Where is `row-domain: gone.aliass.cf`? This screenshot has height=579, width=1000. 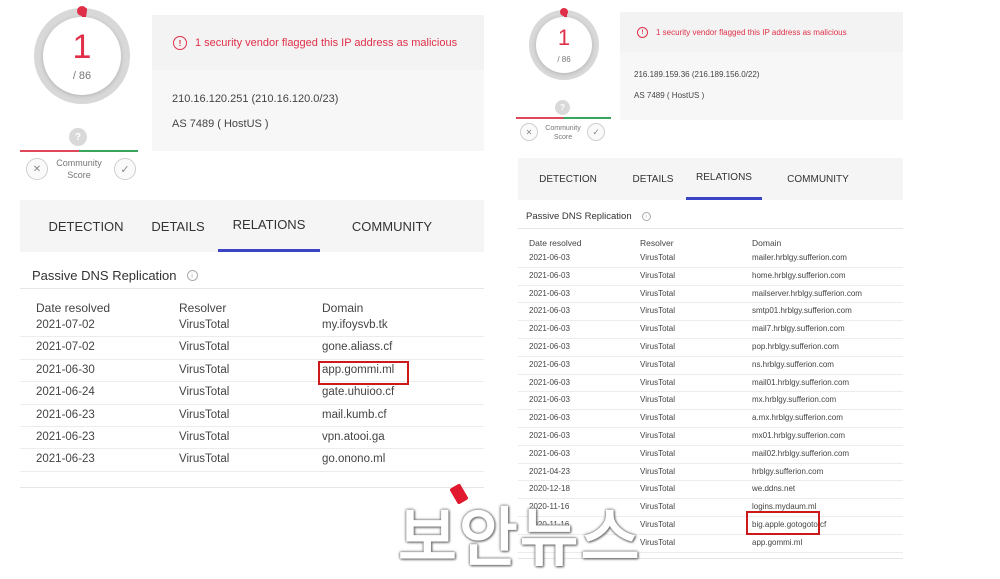
row-domain: gone.aliass.cf is located at coordinates (357, 347).